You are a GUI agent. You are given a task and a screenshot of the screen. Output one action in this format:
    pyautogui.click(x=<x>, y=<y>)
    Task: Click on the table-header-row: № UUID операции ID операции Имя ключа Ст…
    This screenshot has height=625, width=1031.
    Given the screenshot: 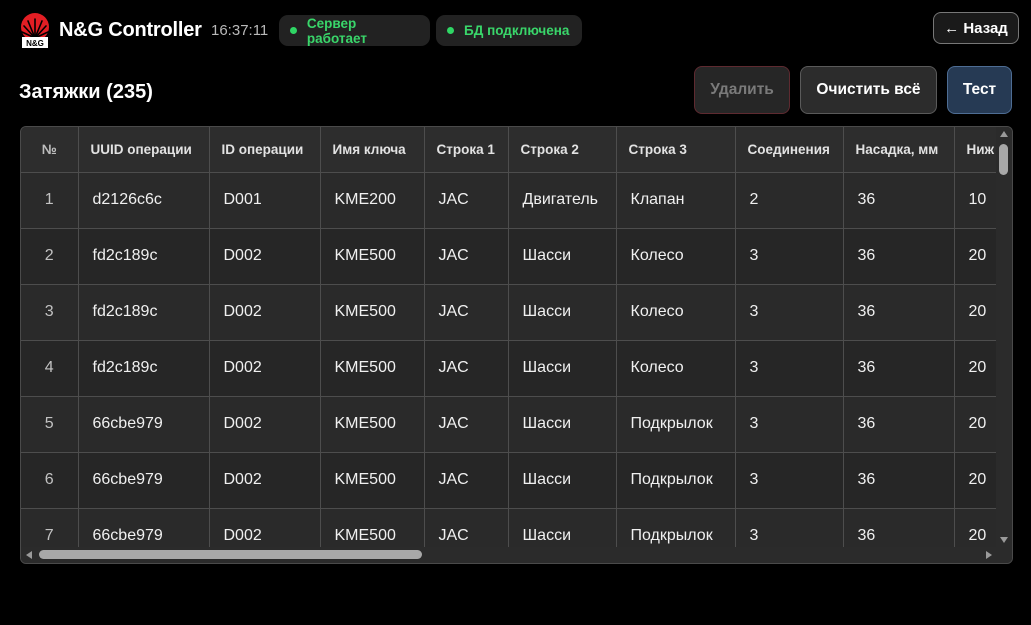 What is the action you would take?
    pyautogui.click(x=509, y=150)
    